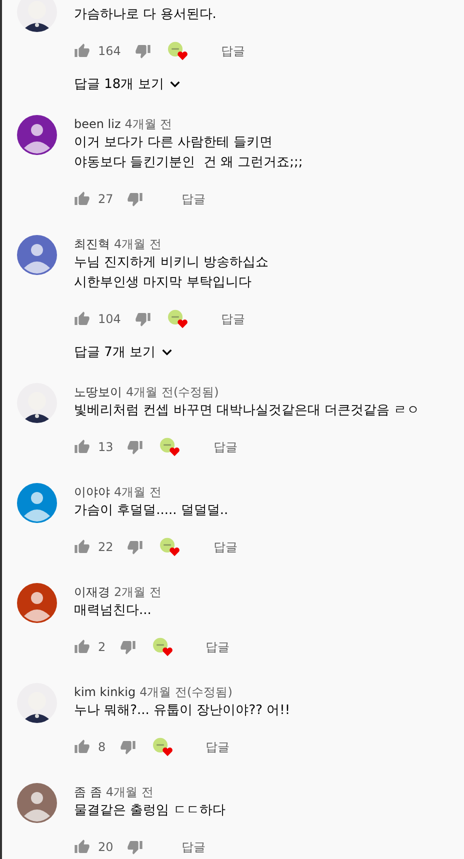 This screenshot has width=464, height=859. What do you see at coordinates (88, 792) in the screenshot?
I see `author-name: 좀 좀` at bounding box center [88, 792].